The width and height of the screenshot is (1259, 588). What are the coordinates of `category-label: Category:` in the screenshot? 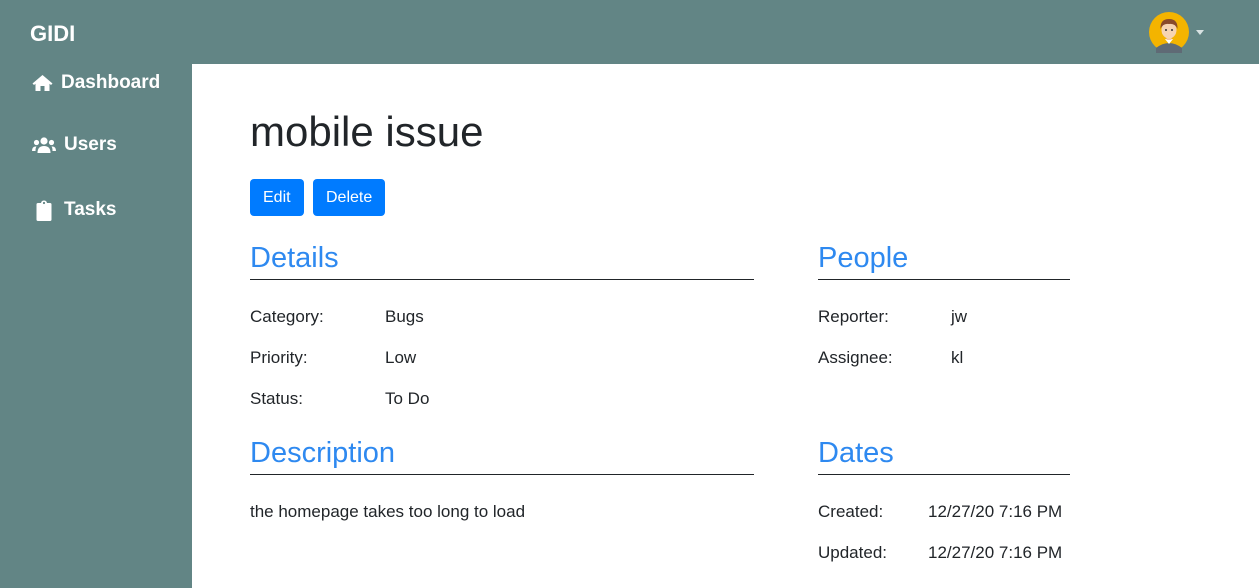 It's located at (287, 316).